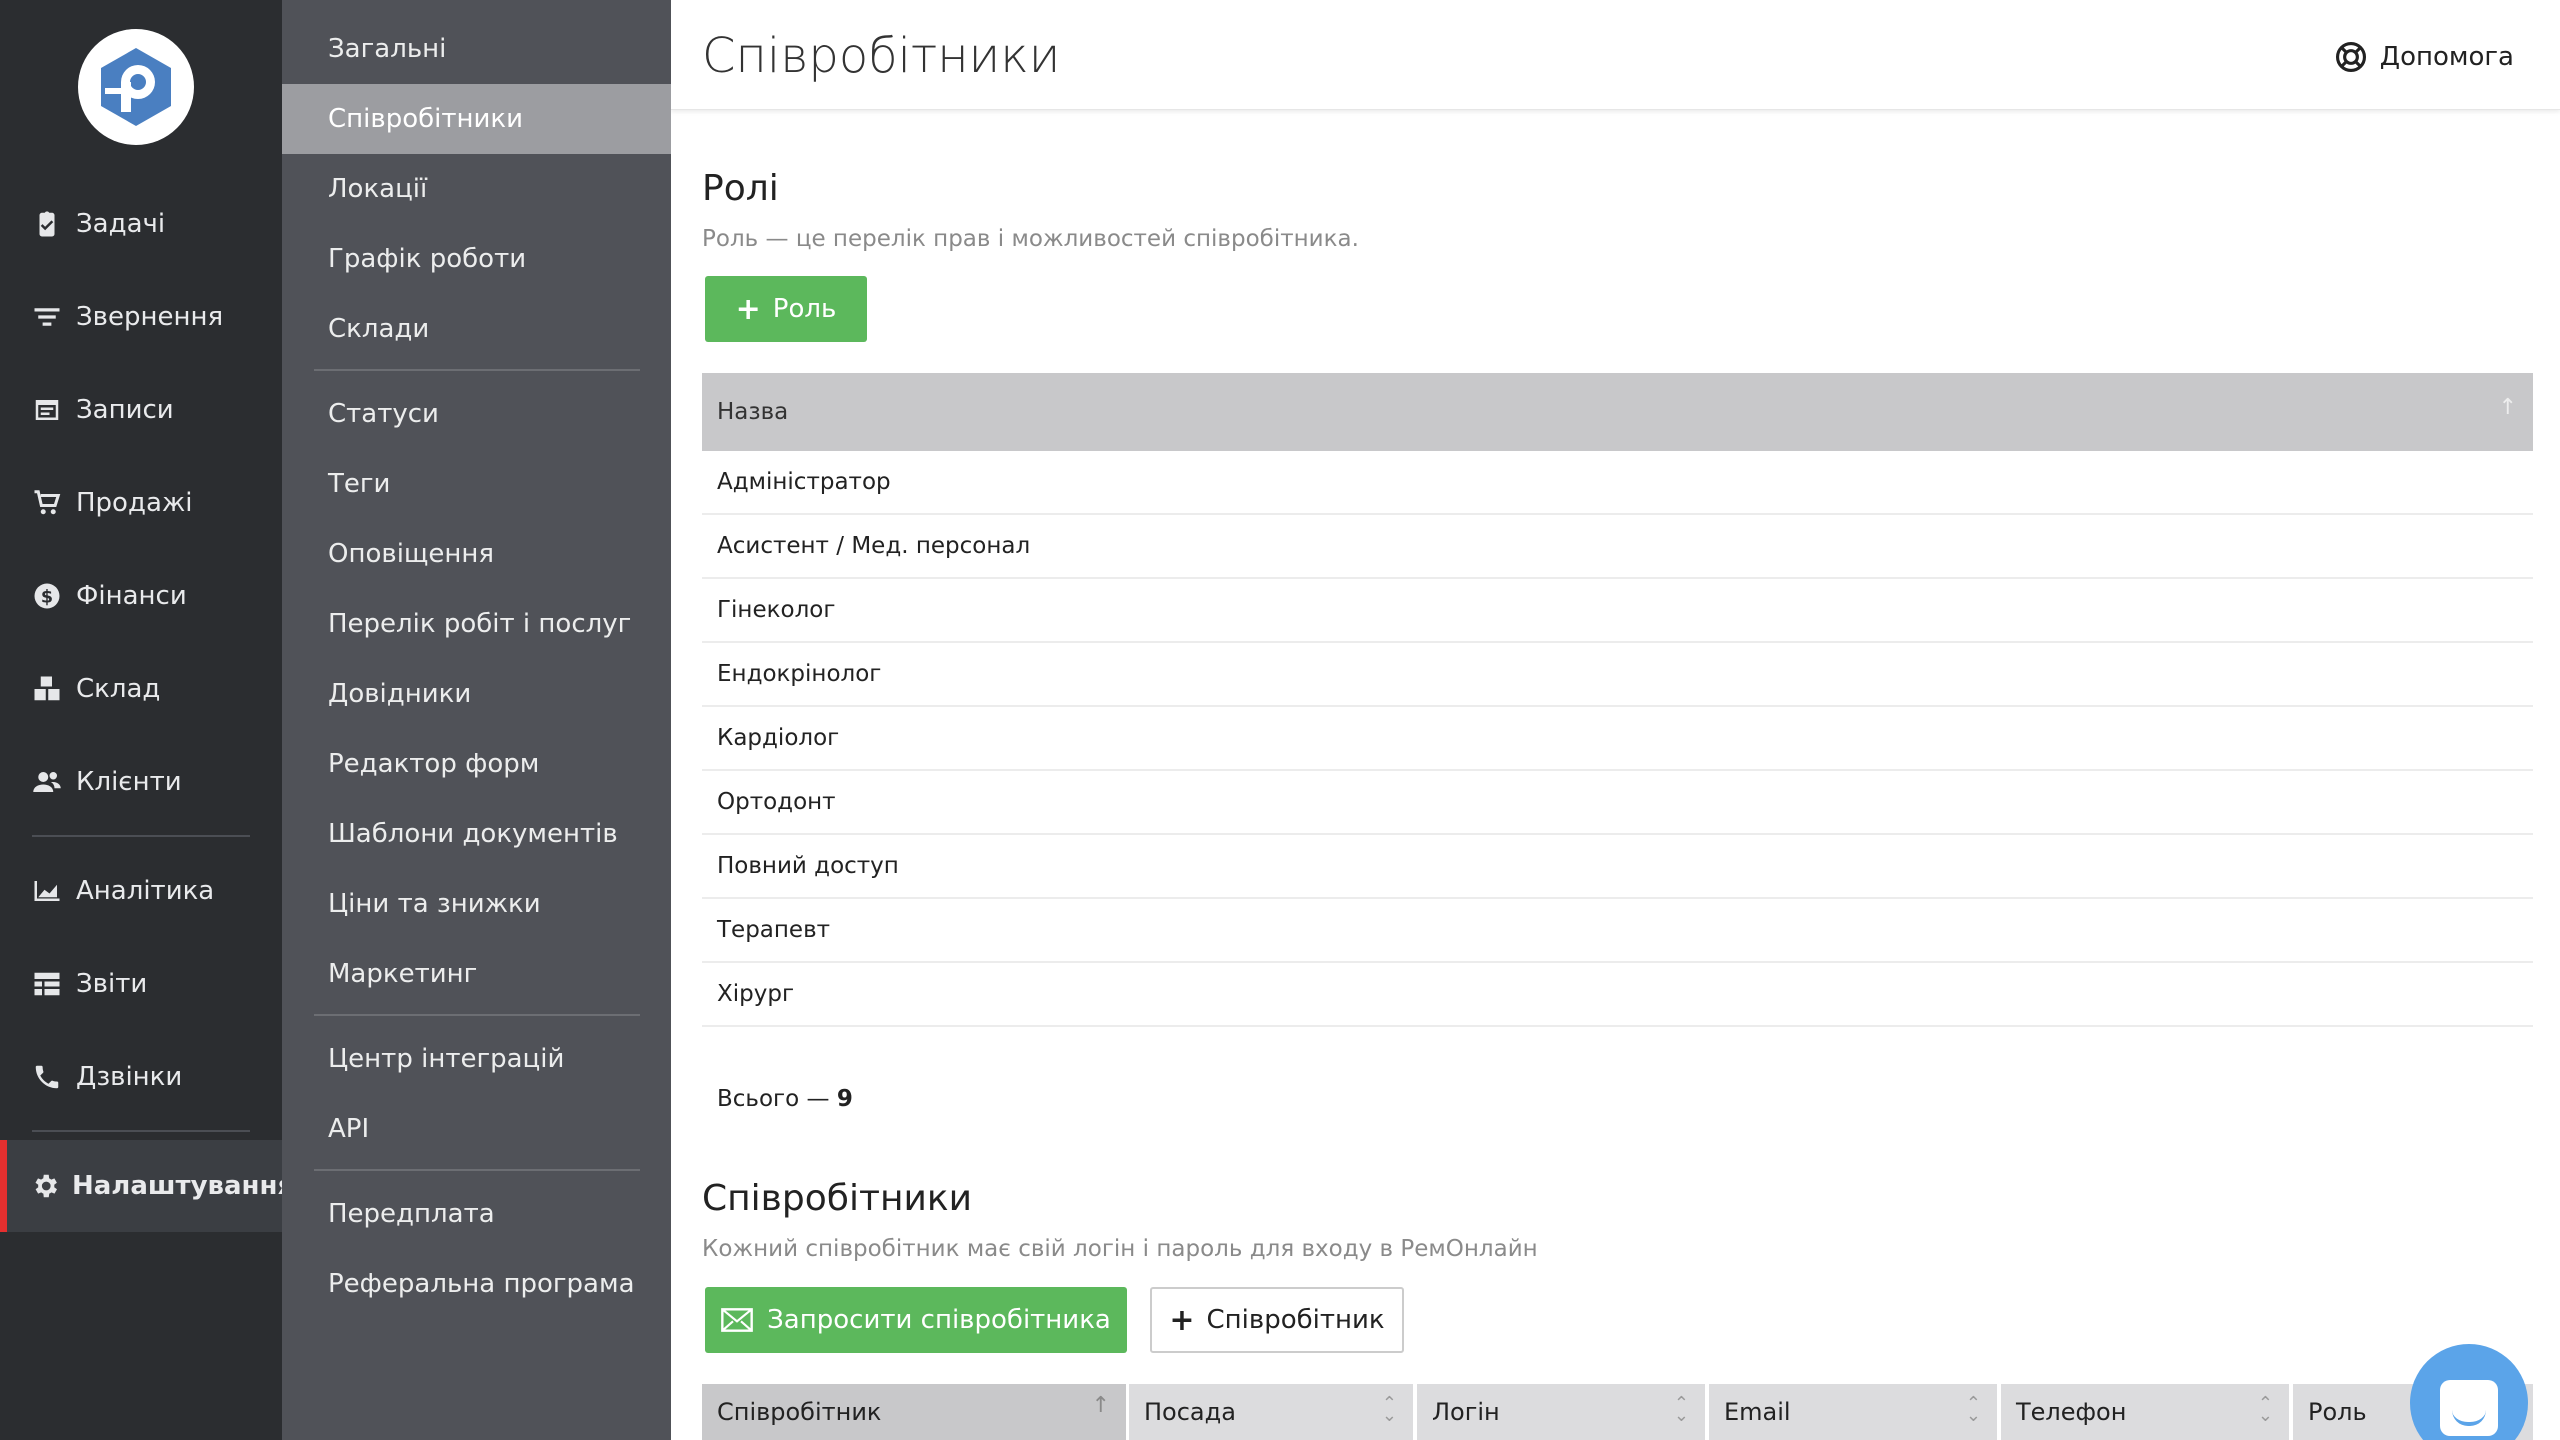 This screenshot has height=1440, width=2560. Describe the element at coordinates (47, 689) in the screenshot. I see `boxes-icon` at that location.